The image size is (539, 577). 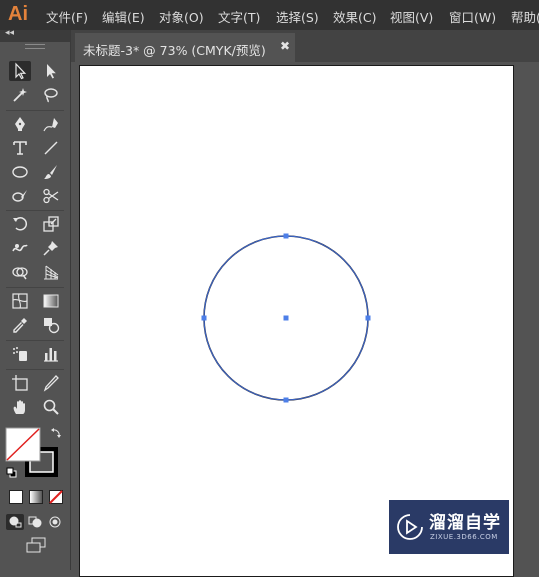 I want to click on menu-effect: 效果(C), so click(x=354, y=16).